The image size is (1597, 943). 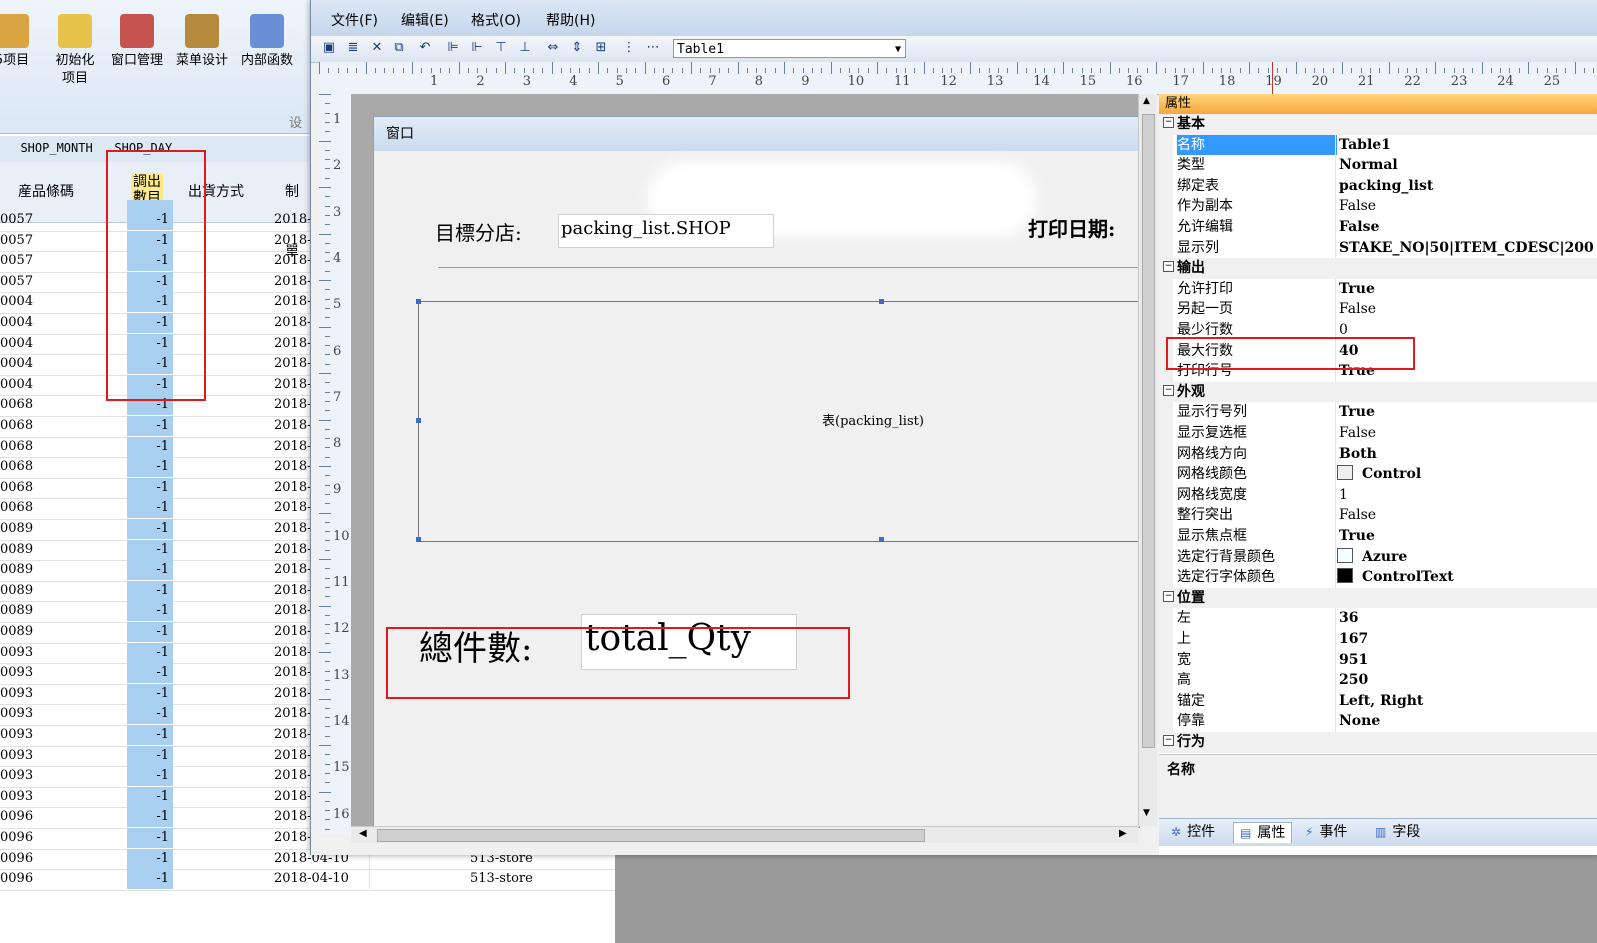 I want to click on property-tab: ⚡ 事件, so click(x=1326, y=832).